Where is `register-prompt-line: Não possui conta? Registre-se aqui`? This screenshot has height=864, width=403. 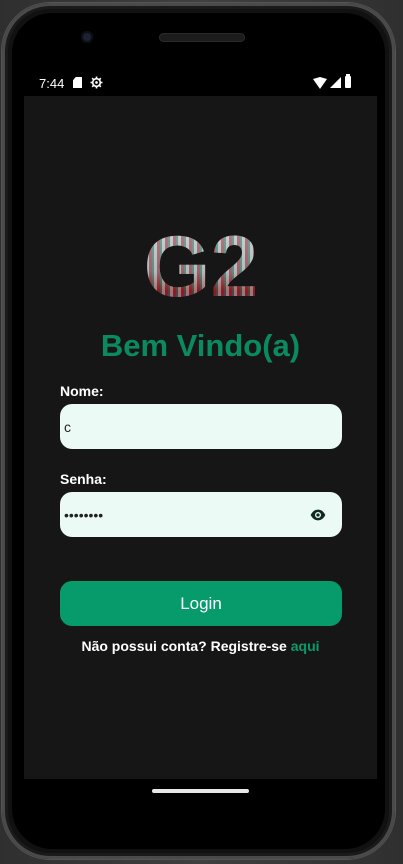
register-prompt-line: Não possui conta? Registre-se aqui is located at coordinates (200, 646).